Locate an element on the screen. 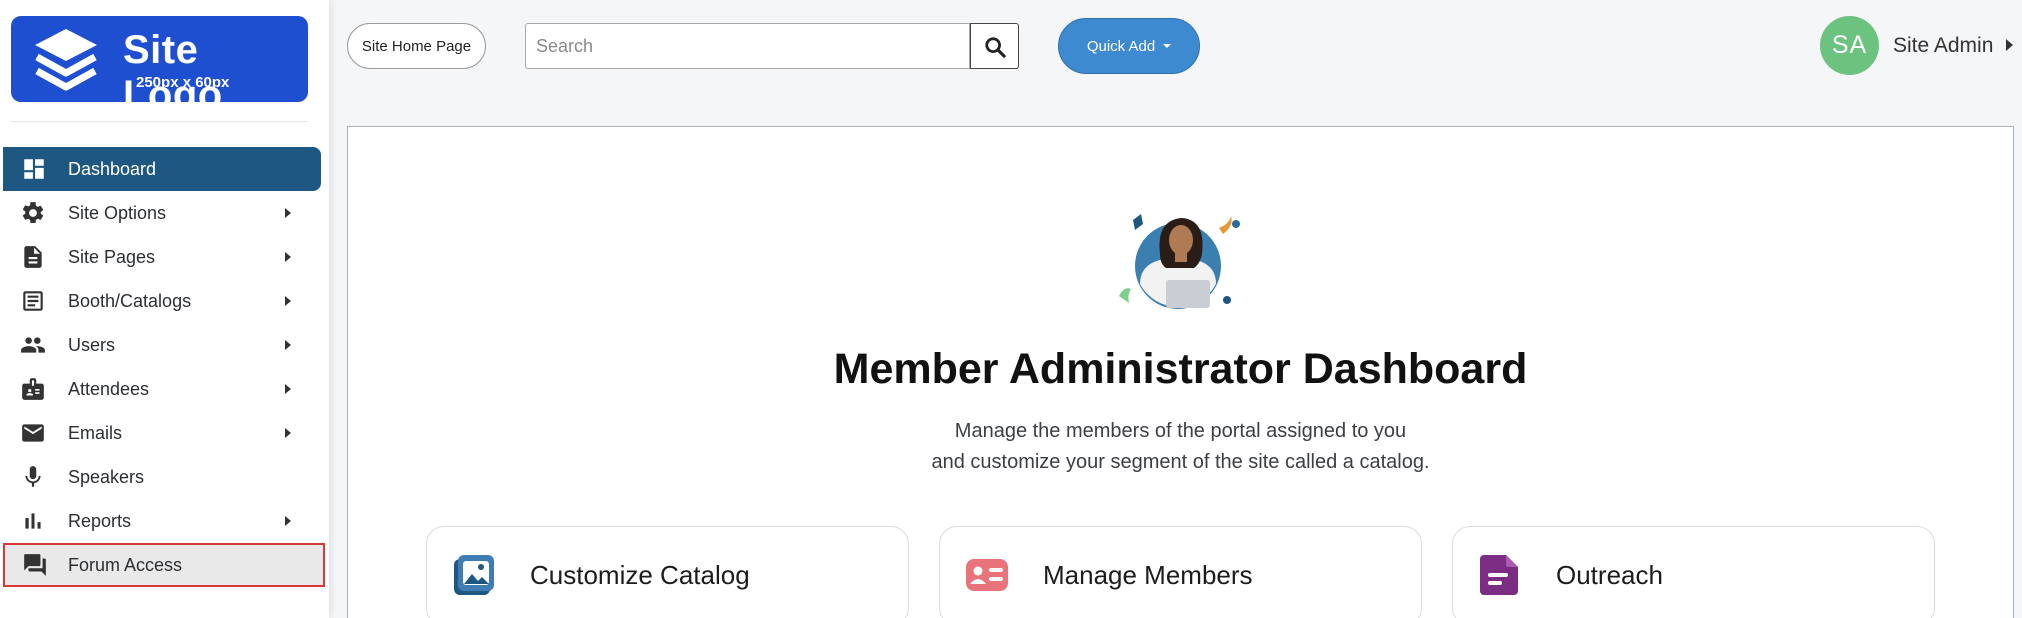 Image resolution: width=2022 pixels, height=618 pixels. id-card-icon is located at coordinates (987, 575).